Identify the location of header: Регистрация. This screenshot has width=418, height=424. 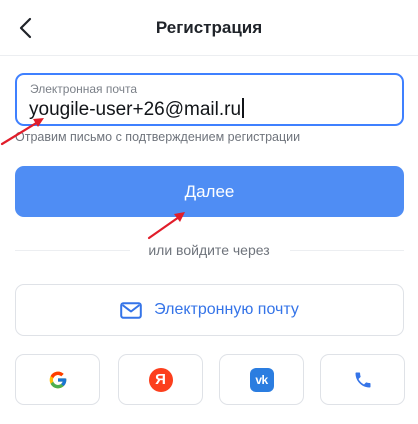
(209, 28).